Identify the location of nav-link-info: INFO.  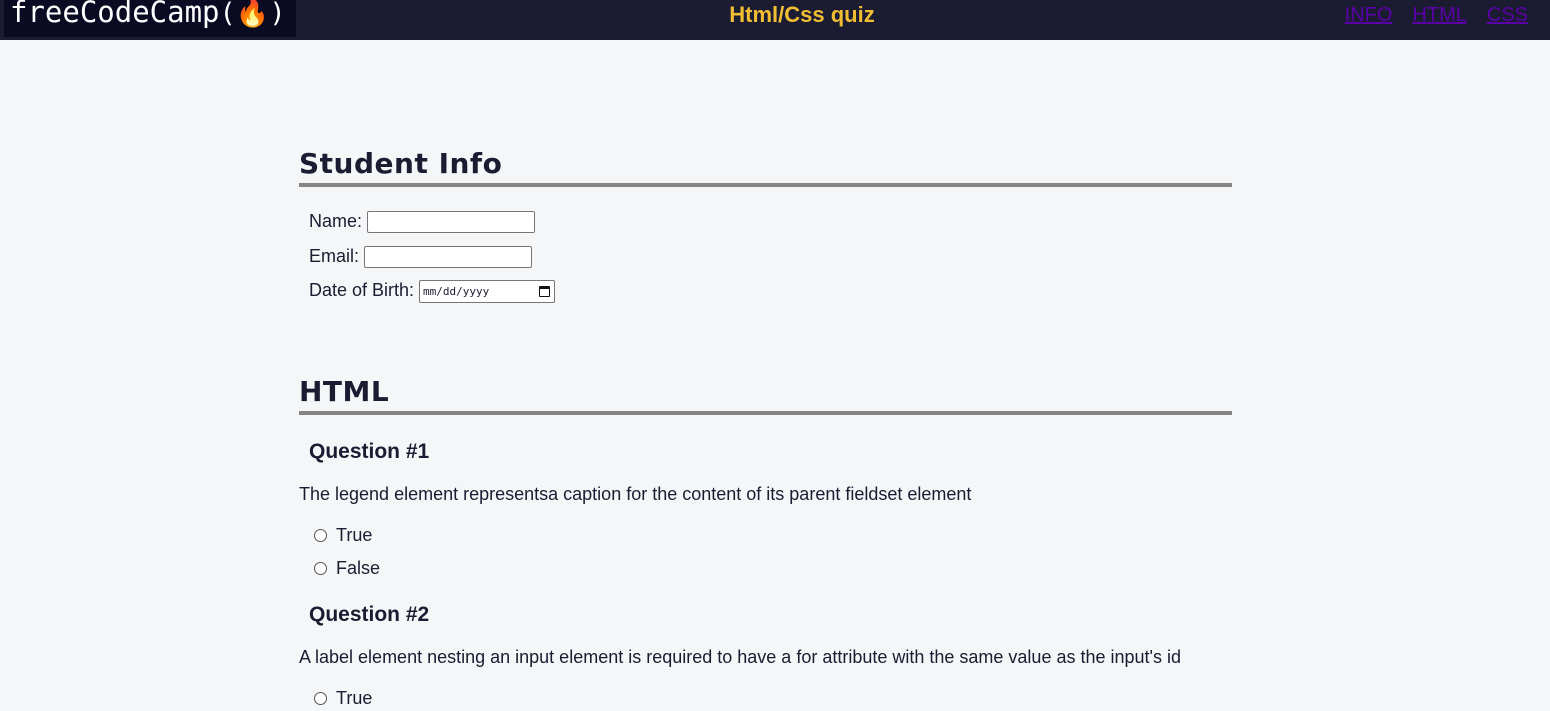
(1369, 15).